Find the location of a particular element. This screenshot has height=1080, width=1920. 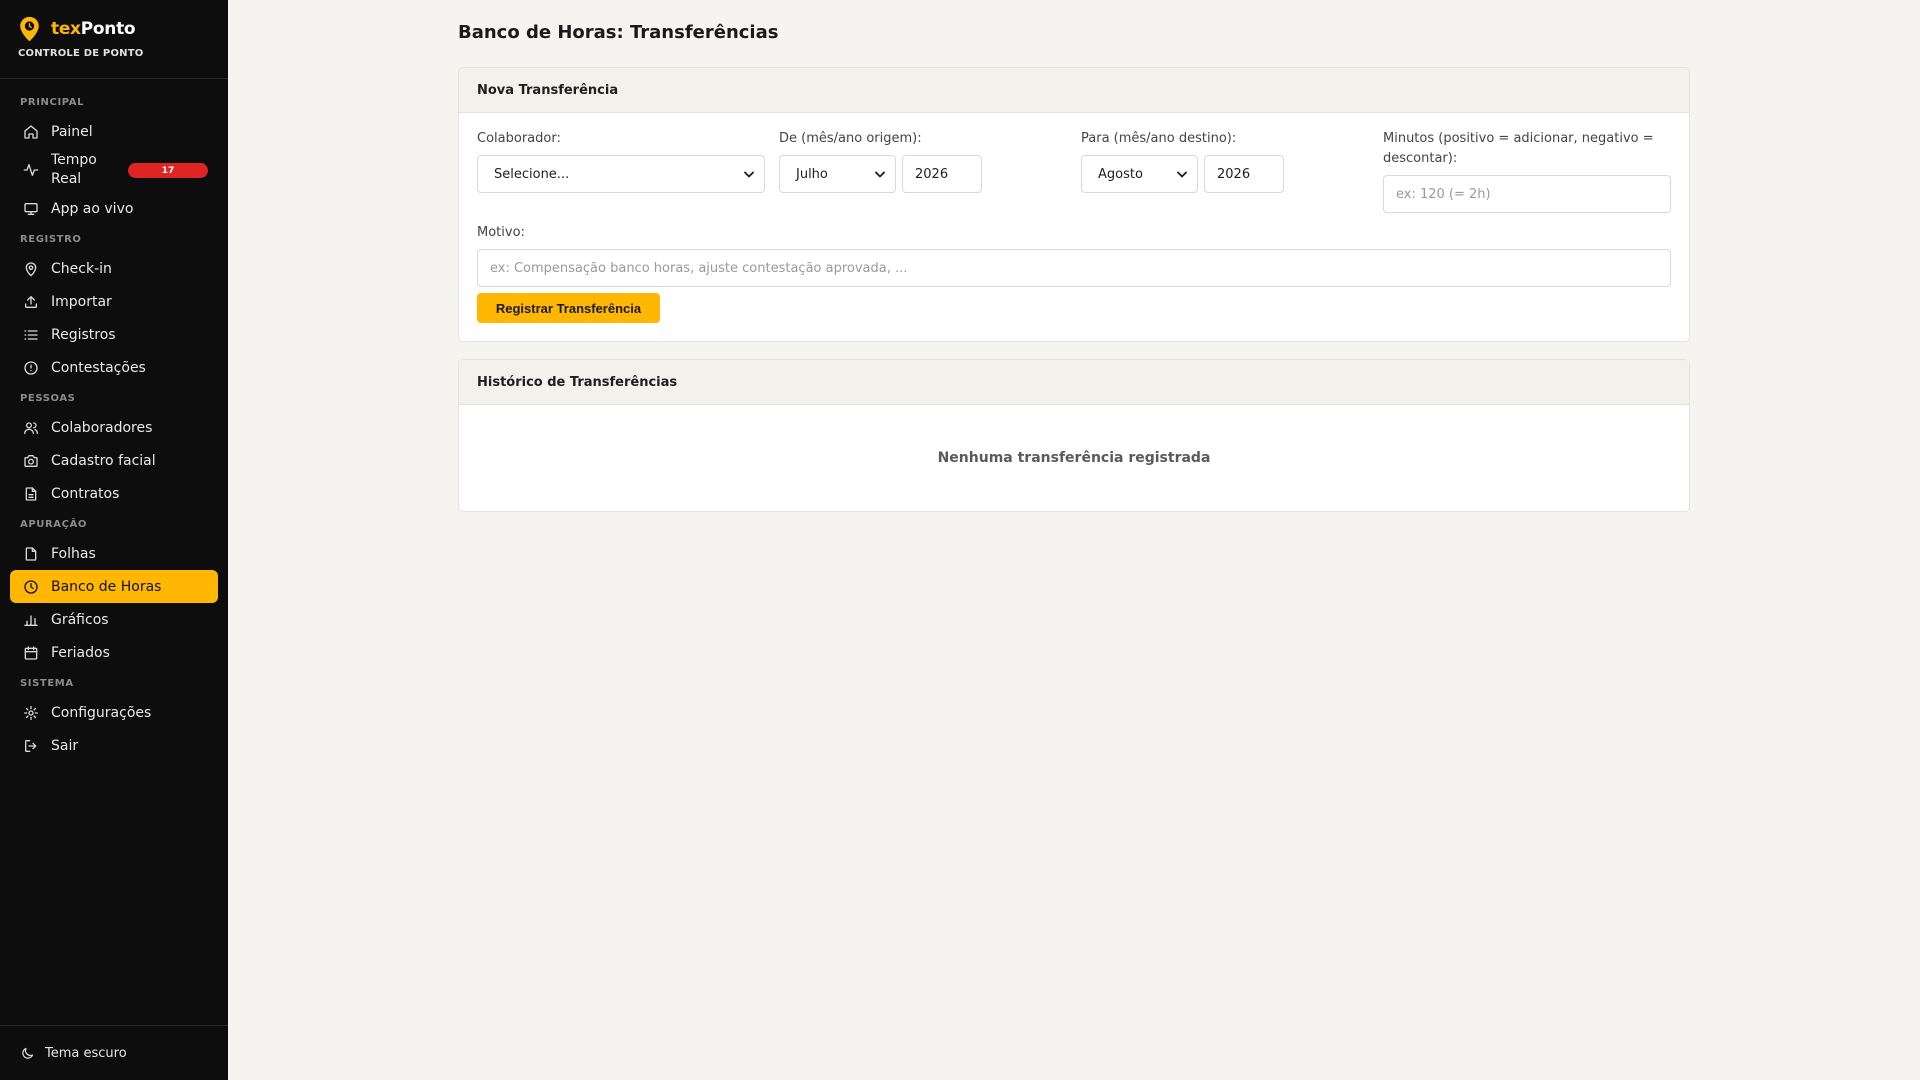

sidebar-item-cadastro-facial: Cadastro facial is located at coordinates (114, 460).